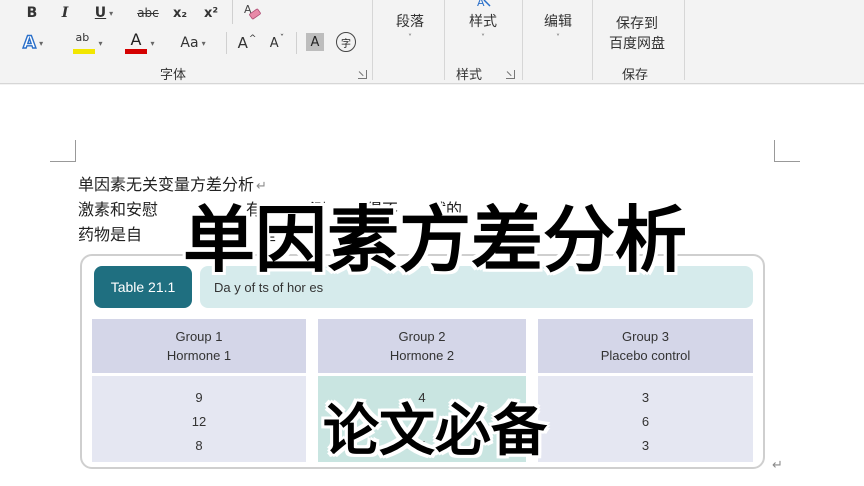 This screenshot has width=864, height=486. I want to click on save-button-line2: 百度网盘, so click(637, 44).